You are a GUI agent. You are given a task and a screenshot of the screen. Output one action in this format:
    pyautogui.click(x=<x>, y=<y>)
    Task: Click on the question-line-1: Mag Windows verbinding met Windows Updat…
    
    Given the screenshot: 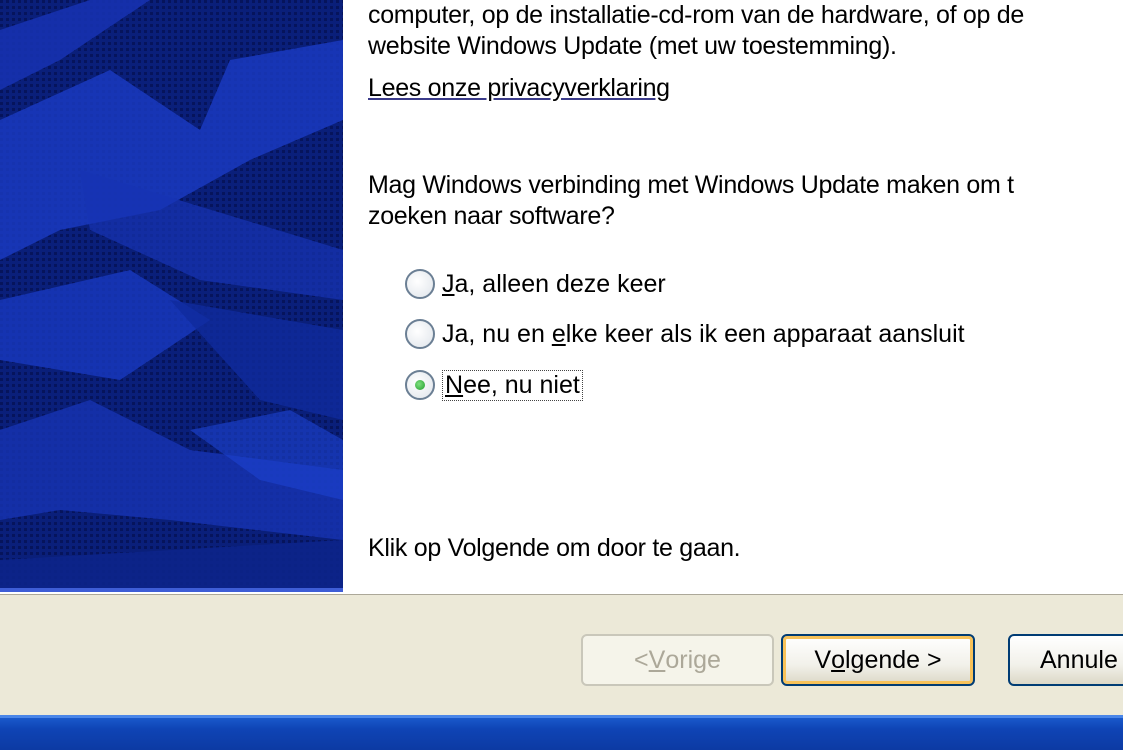 What is the action you would take?
    pyautogui.click(x=691, y=185)
    